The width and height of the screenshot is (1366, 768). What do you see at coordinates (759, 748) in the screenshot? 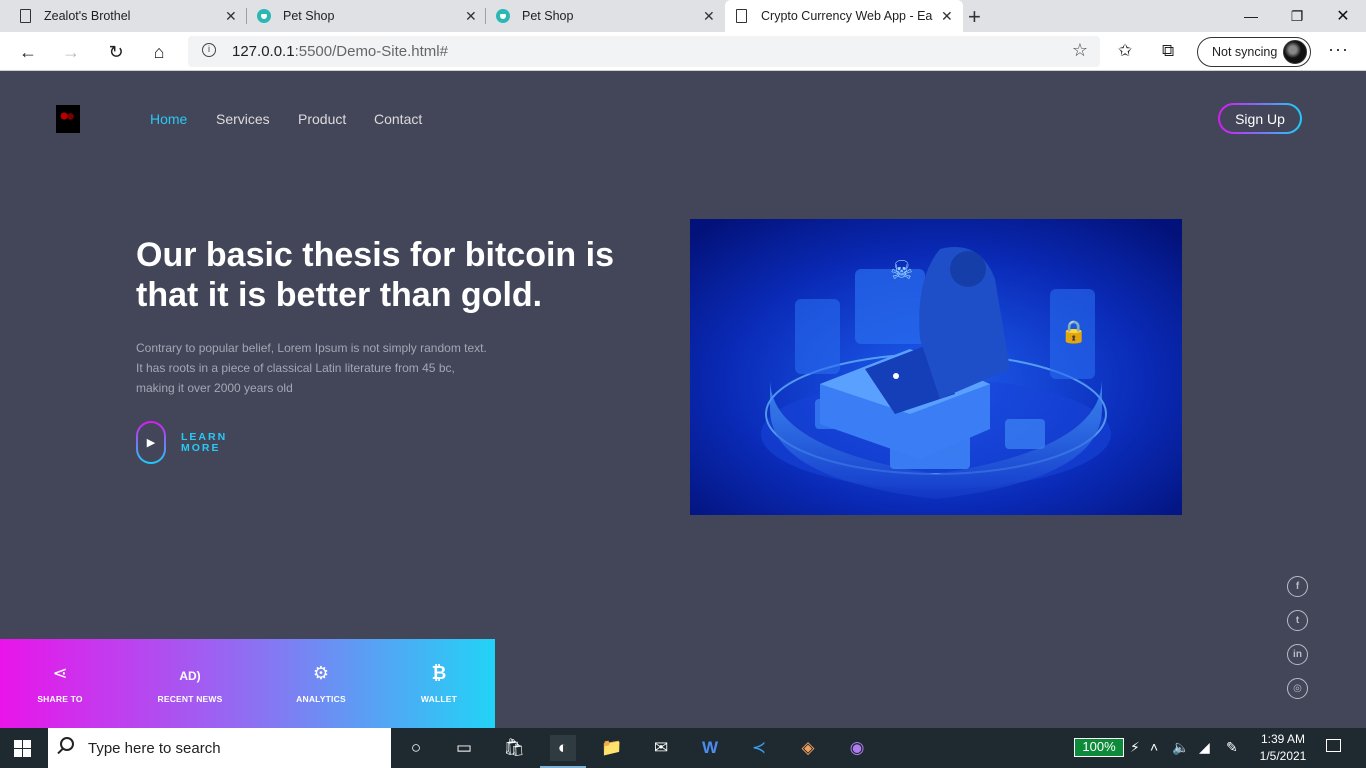
I see `vscode-icon: ≺` at bounding box center [759, 748].